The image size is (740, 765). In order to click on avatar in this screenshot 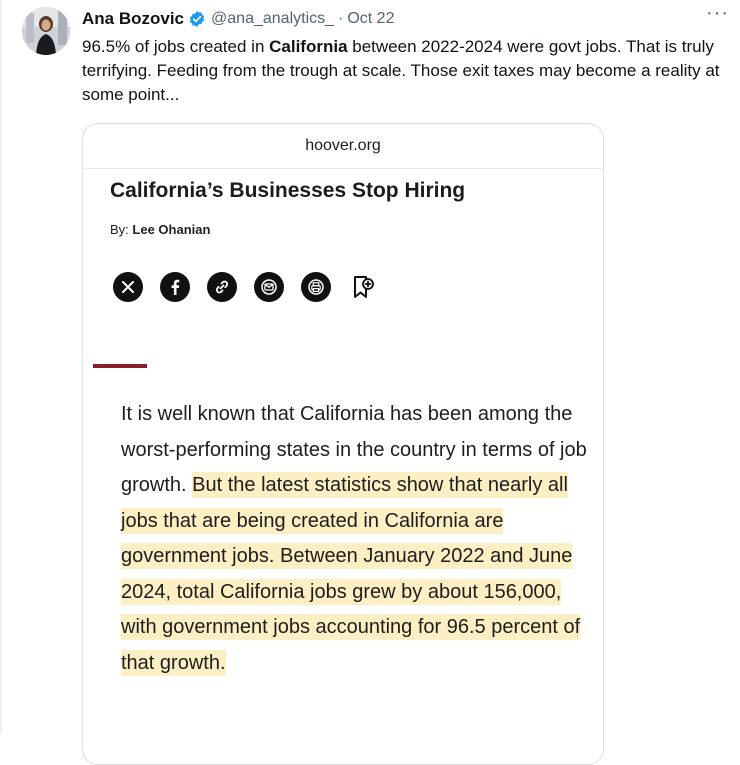, I will do `click(46, 31)`.